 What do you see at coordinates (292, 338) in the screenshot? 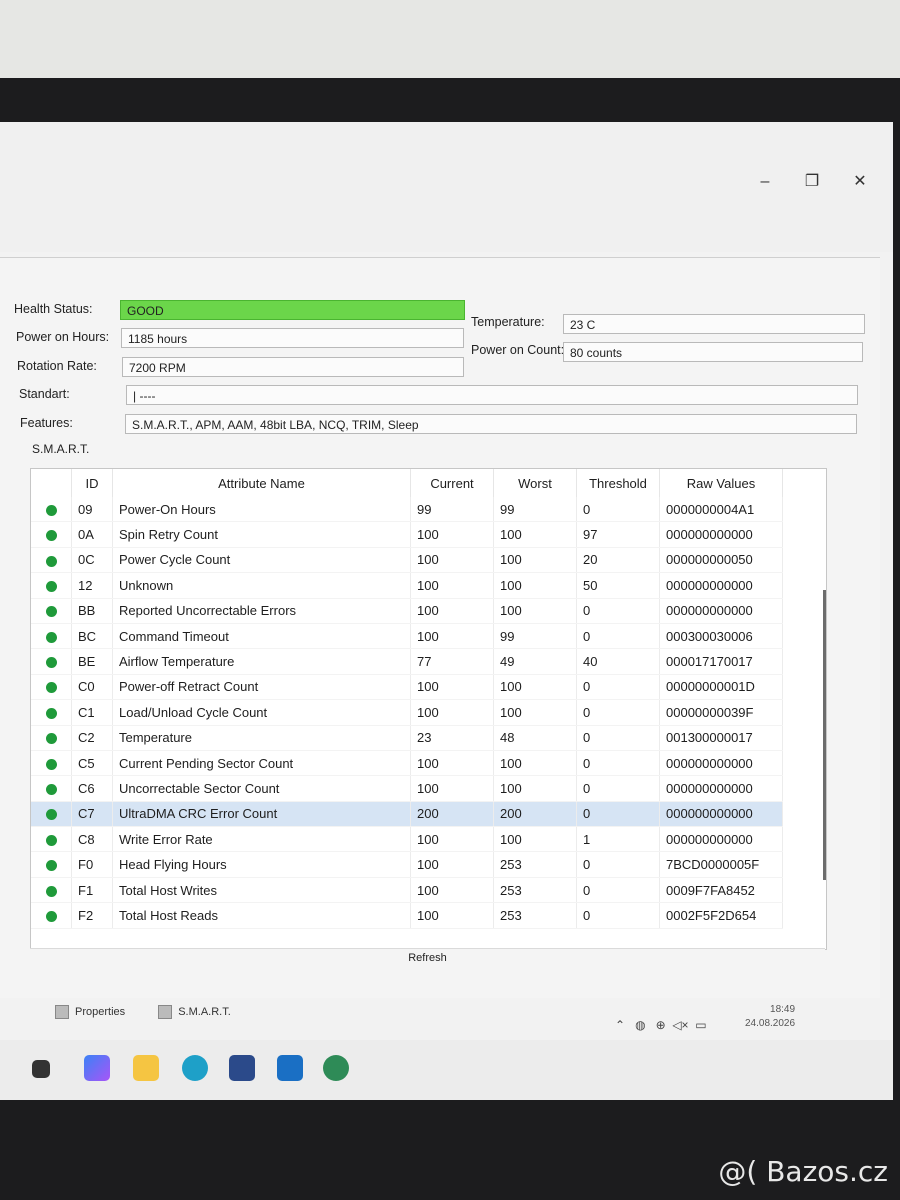
I see `power-on-hours-value: 1185 hours` at bounding box center [292, 338].